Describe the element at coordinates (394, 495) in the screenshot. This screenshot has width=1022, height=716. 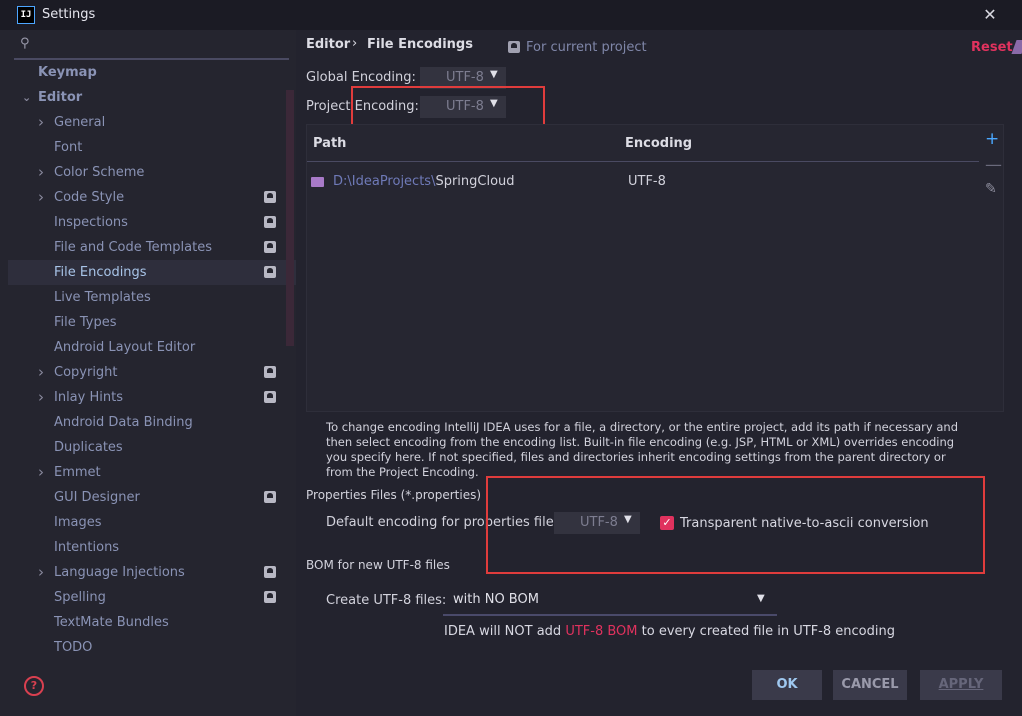
I see `properties-section-title: Properties Files (*.properties)` at that location.